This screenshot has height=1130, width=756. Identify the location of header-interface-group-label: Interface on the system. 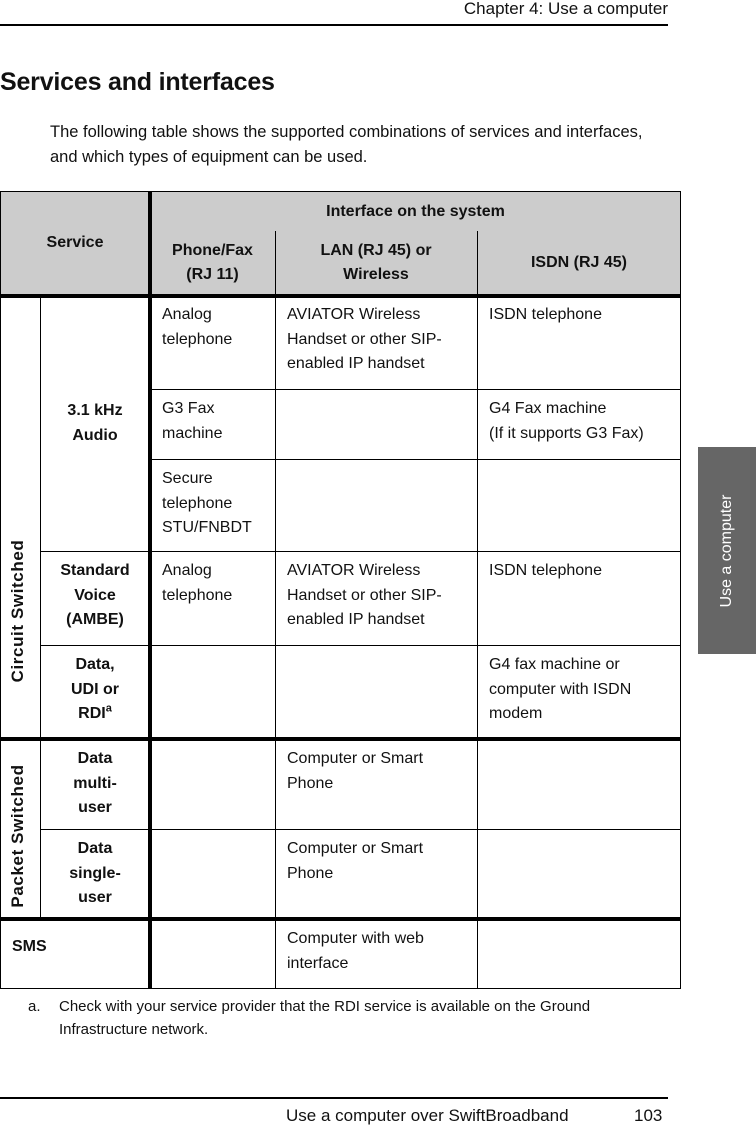
(415, 211).